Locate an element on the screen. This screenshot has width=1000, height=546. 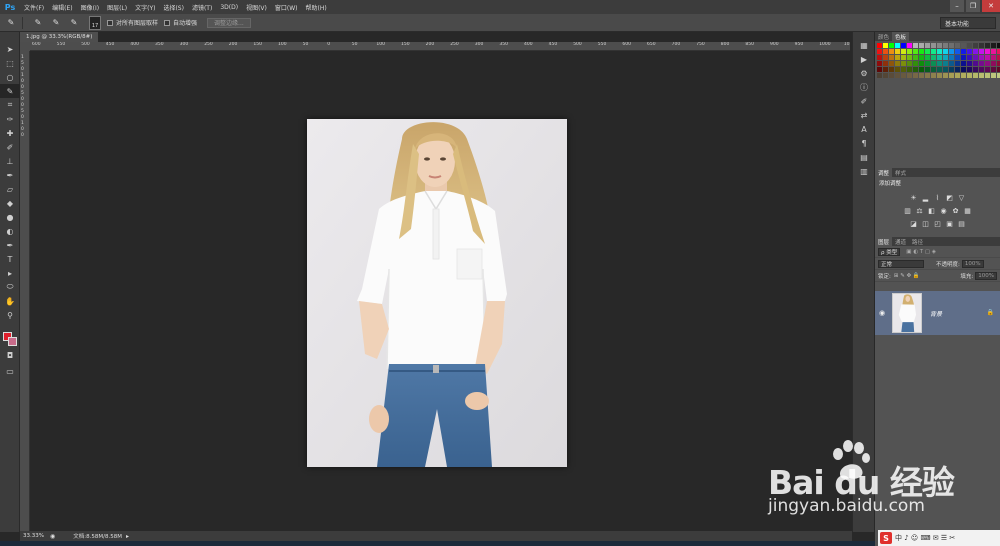
history-brush-tool-icon: ✒ is located at coordinates (10, 175).